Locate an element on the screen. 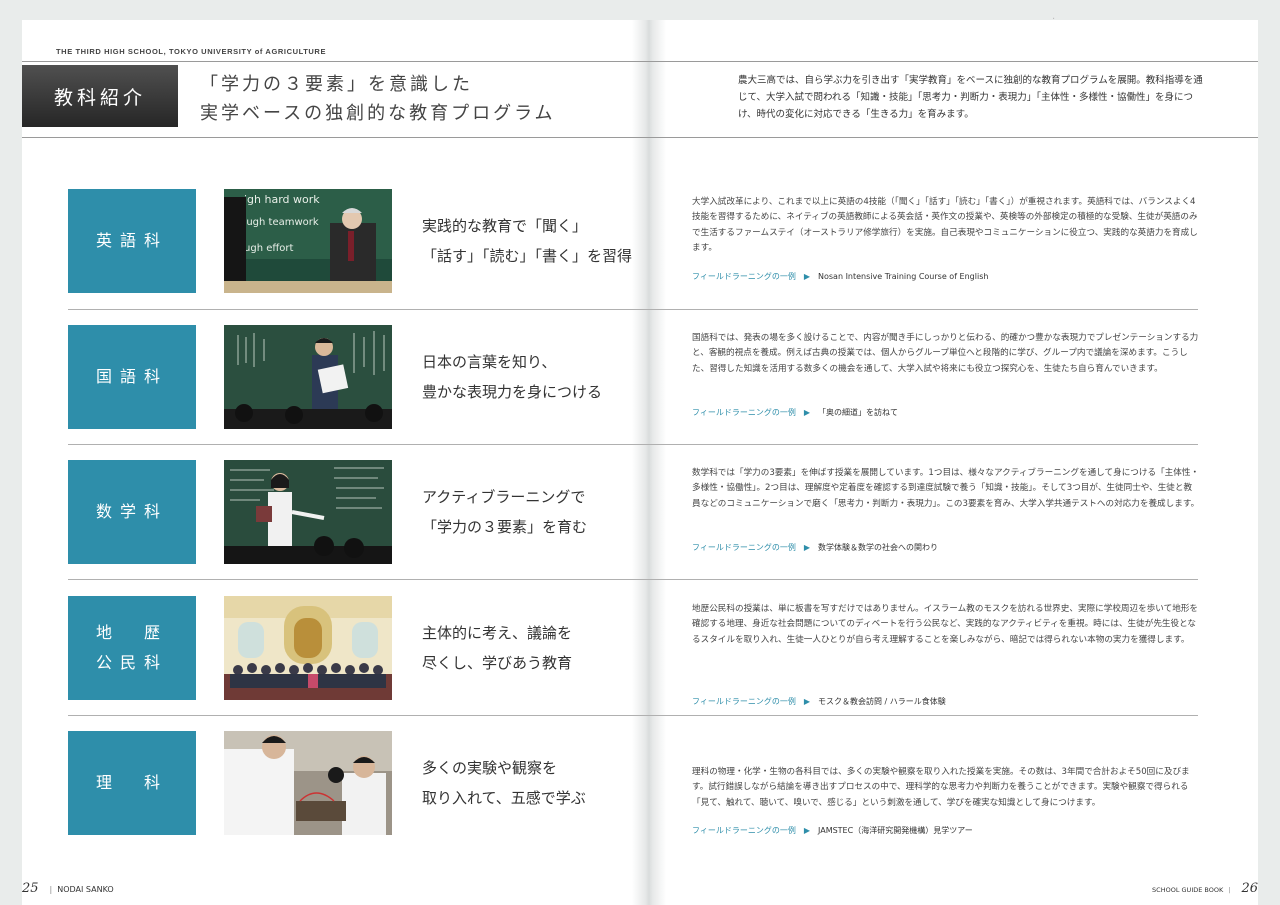 Image resolution: width=1280 pixels, height=905 pixels. subject-name: 英語科 is located at coordinates (131, 240).